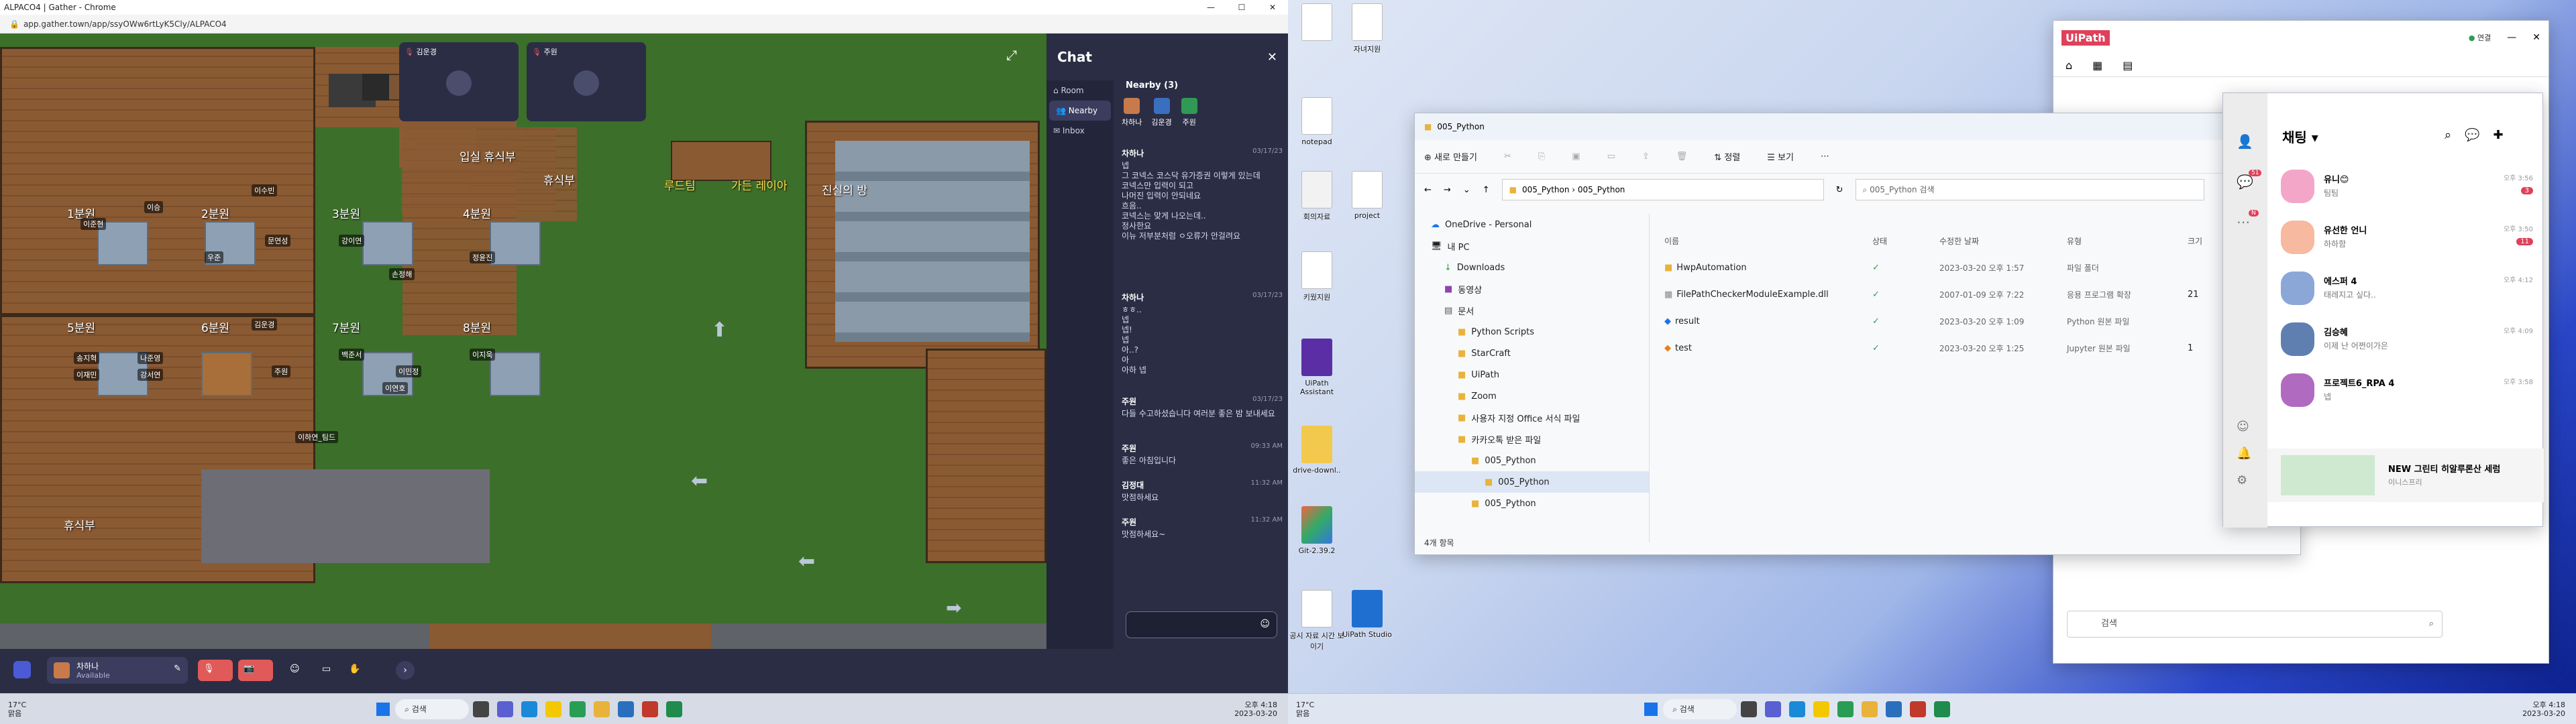  What do you see at coordinates (93, 224) in the screenshot?
I see `player-tag: 이준현` at bounding box center [93, 224].